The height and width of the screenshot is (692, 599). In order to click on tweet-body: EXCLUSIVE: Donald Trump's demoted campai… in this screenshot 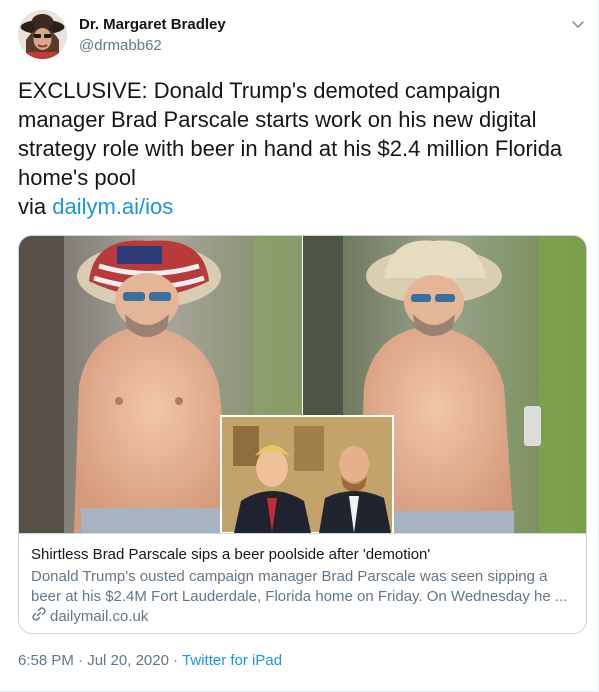, I will do `click(290, 134)`.